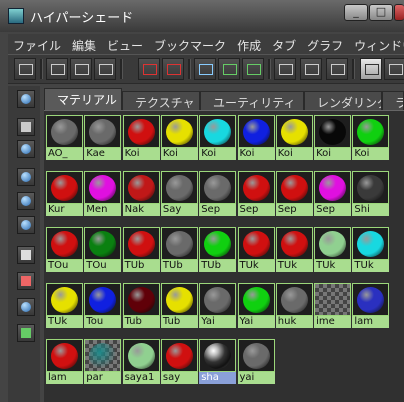 Image resolution: width=404 pixels, height=402 pixels. I want to click on toolbar-separator, so click(121, 69).